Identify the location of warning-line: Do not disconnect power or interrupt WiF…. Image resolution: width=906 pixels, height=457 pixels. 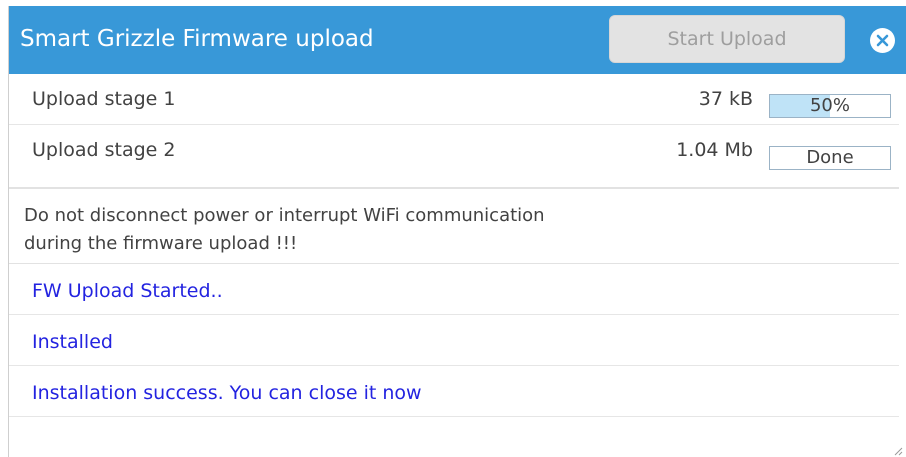
(284, 215).